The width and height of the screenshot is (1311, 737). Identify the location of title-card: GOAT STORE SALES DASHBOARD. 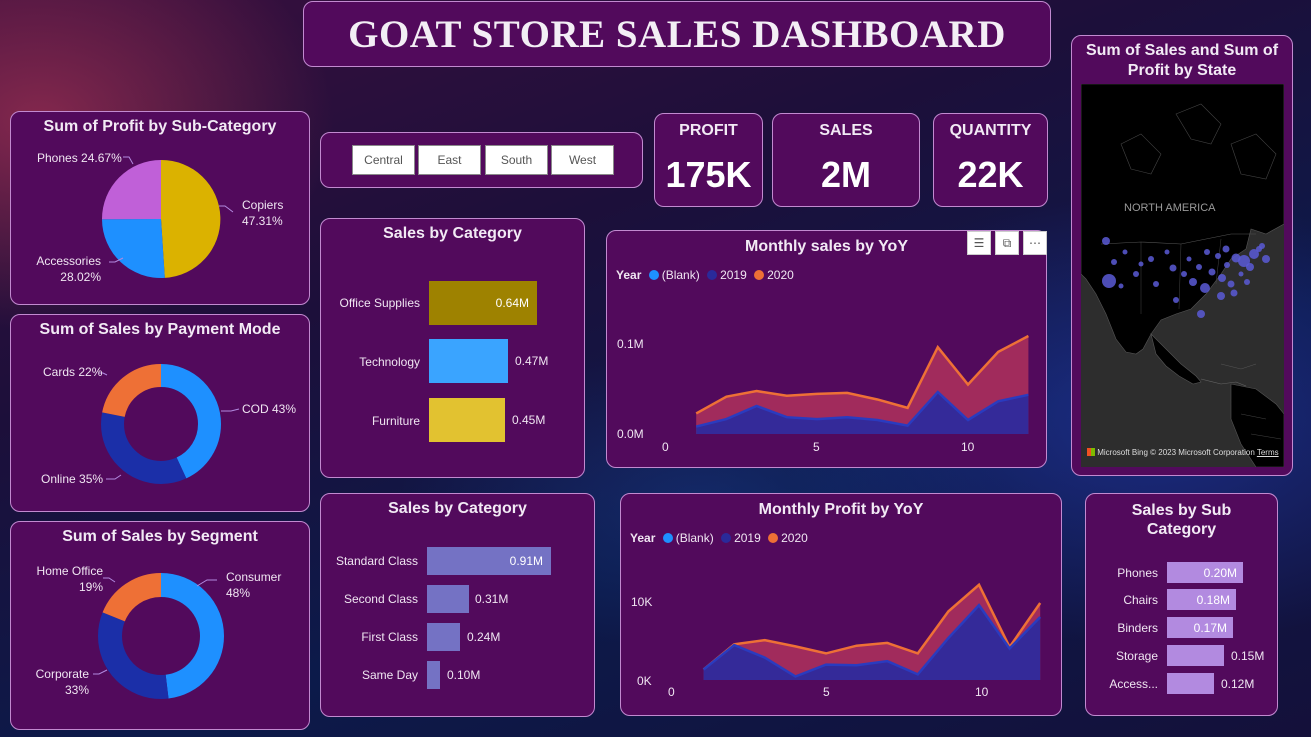
(677, 34).